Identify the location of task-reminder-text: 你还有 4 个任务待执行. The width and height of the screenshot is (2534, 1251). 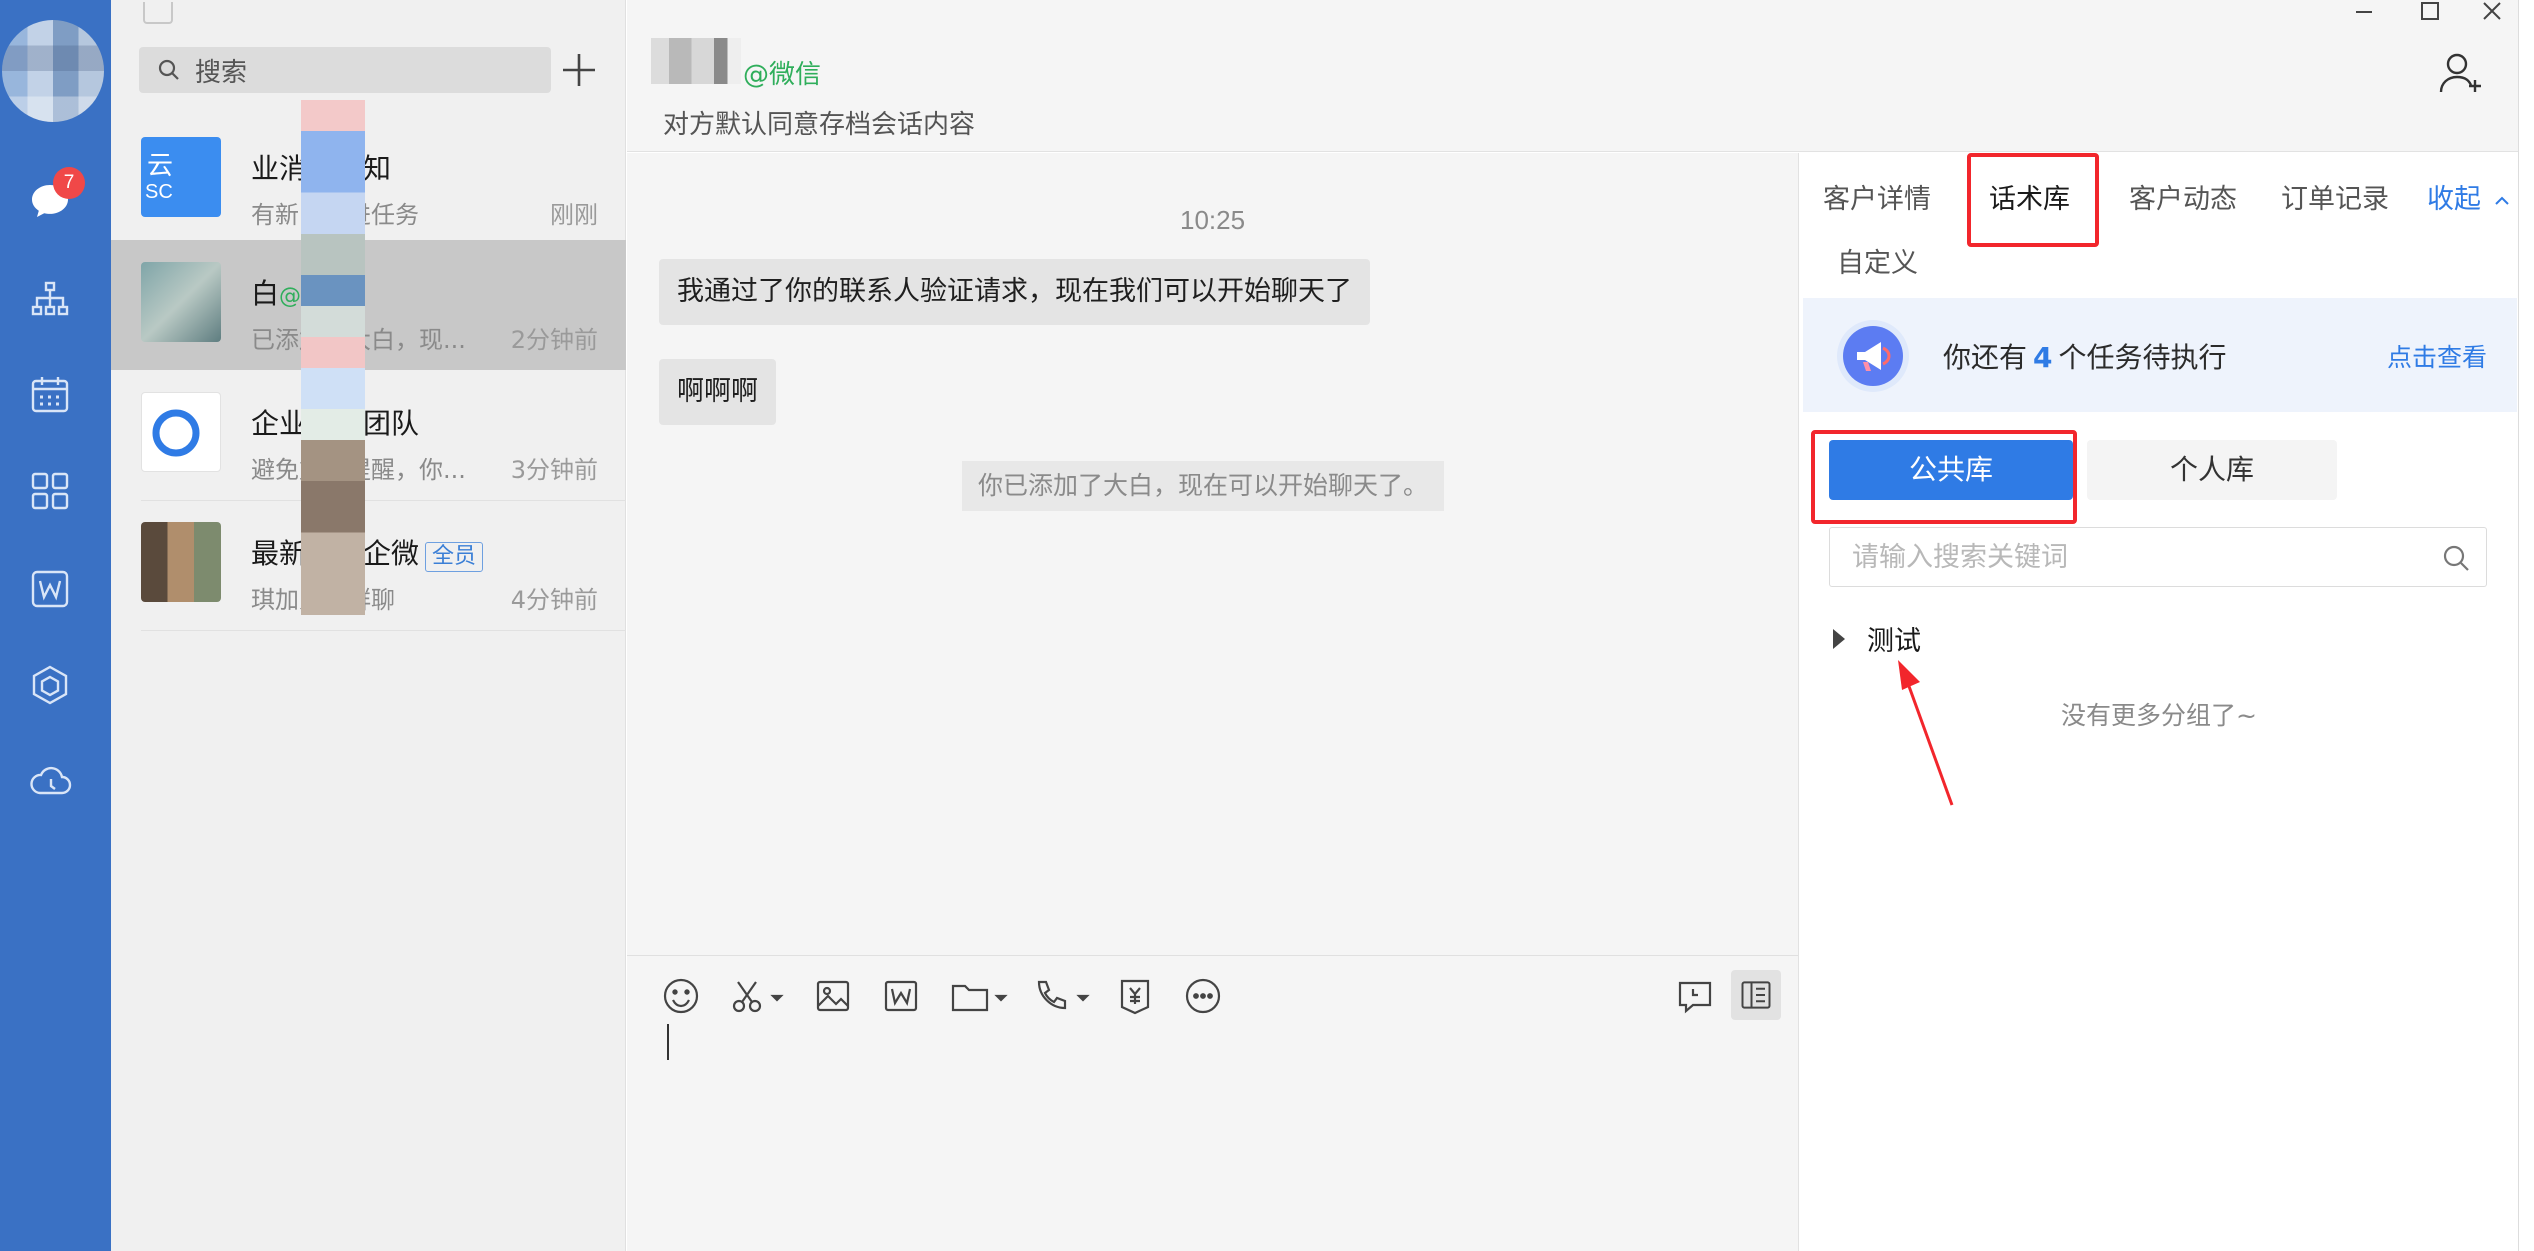
(2085, 356).